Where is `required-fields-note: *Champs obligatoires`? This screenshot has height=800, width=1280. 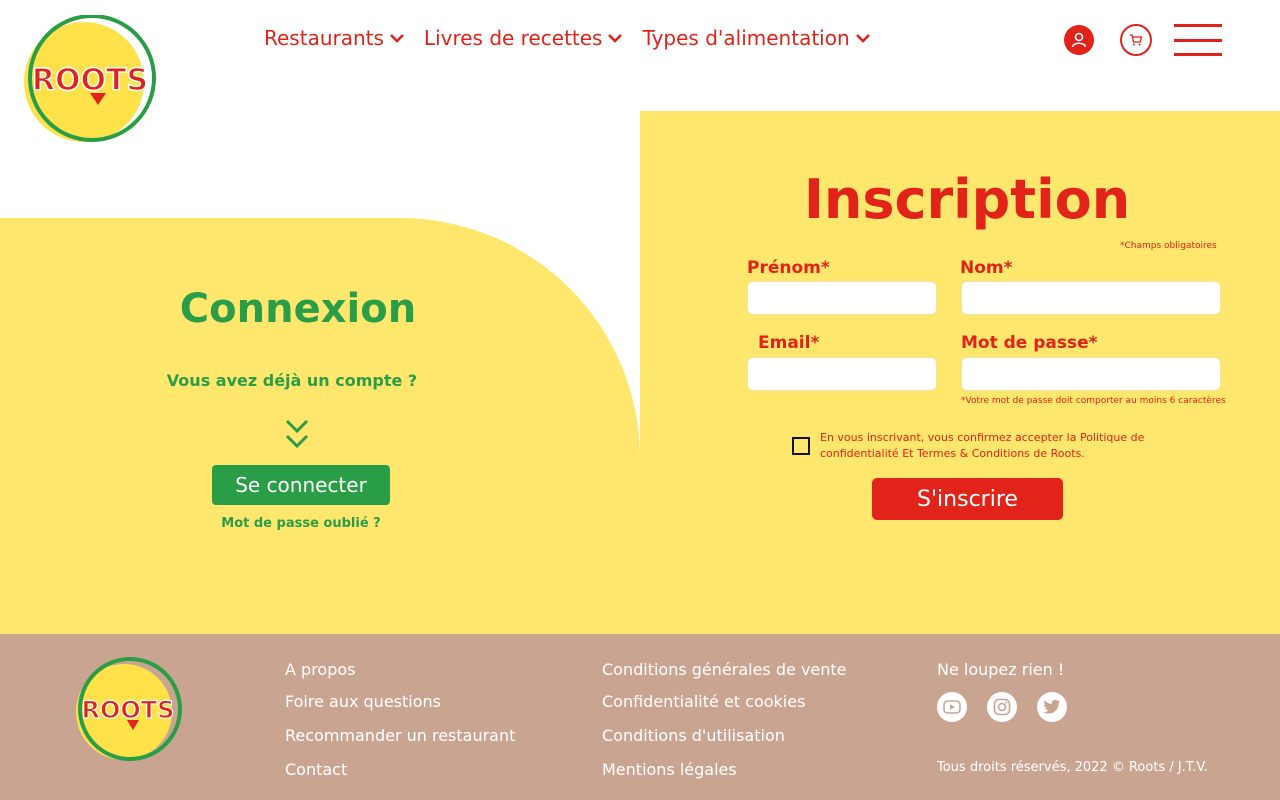 required-fields-note: *Champs obligatoires is located at coordinates (1168, 246).